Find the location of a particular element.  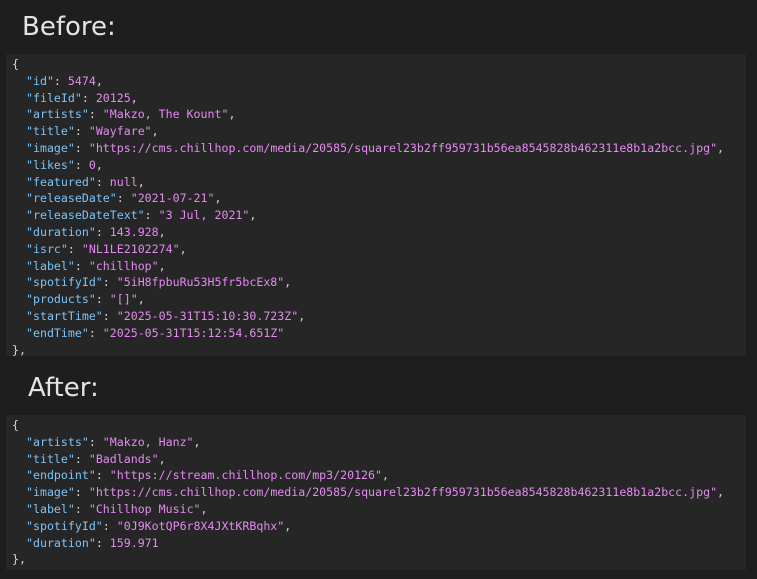

json-key: "fileId" is located at coordinates (54, 97).